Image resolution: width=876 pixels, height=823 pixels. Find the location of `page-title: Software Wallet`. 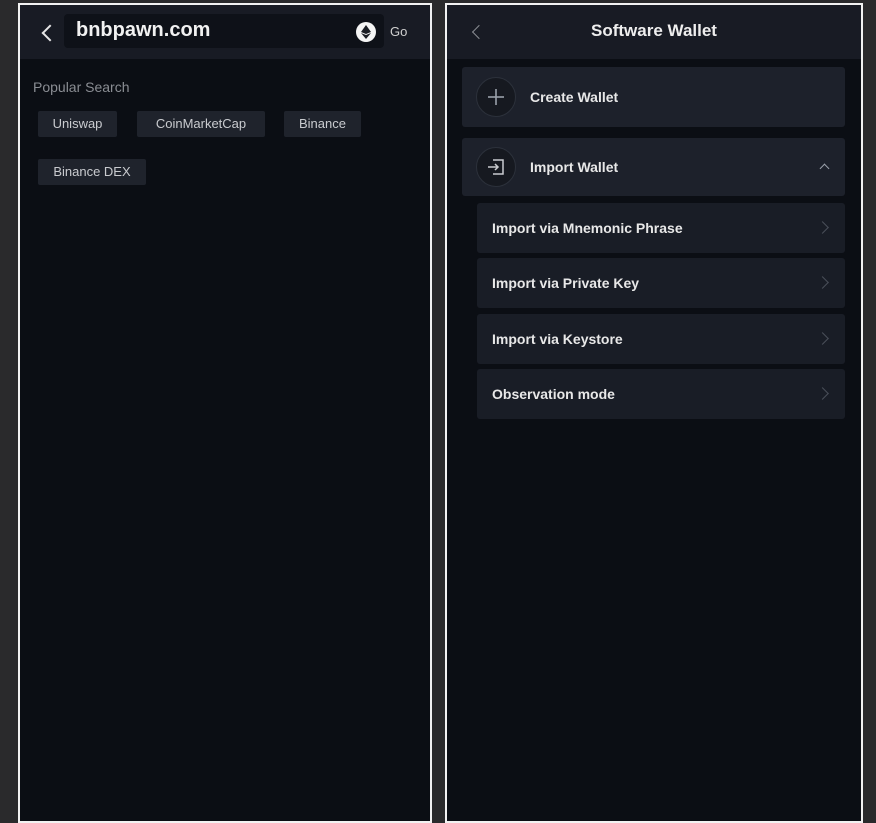

page-title: Software Wallet is located at coordinates (654, 30).